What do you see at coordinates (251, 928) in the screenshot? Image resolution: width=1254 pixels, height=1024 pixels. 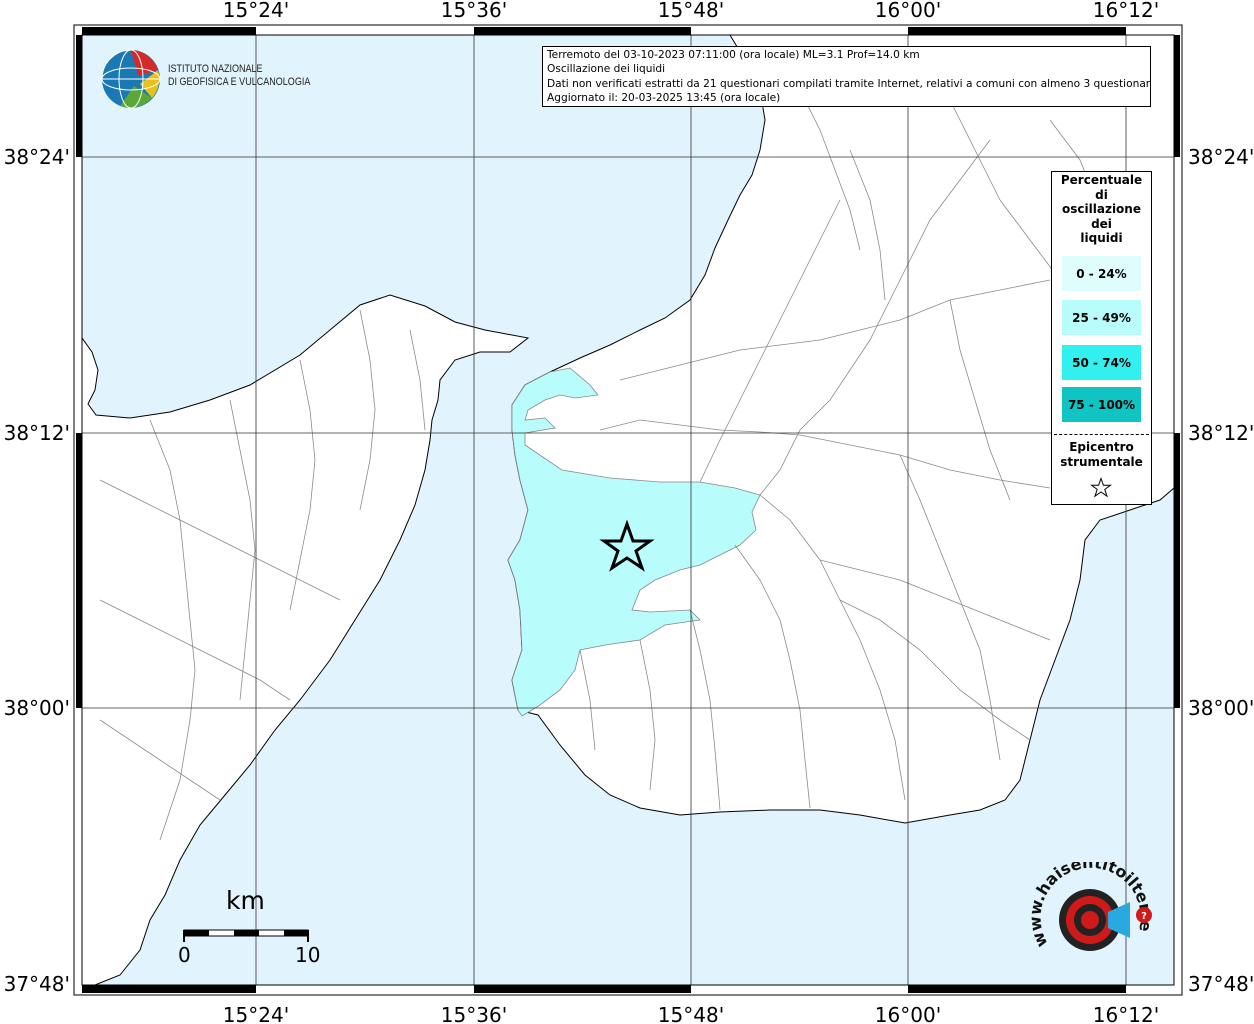 I see `scale-bar: km 0 10` at bounding box center [251, 928].